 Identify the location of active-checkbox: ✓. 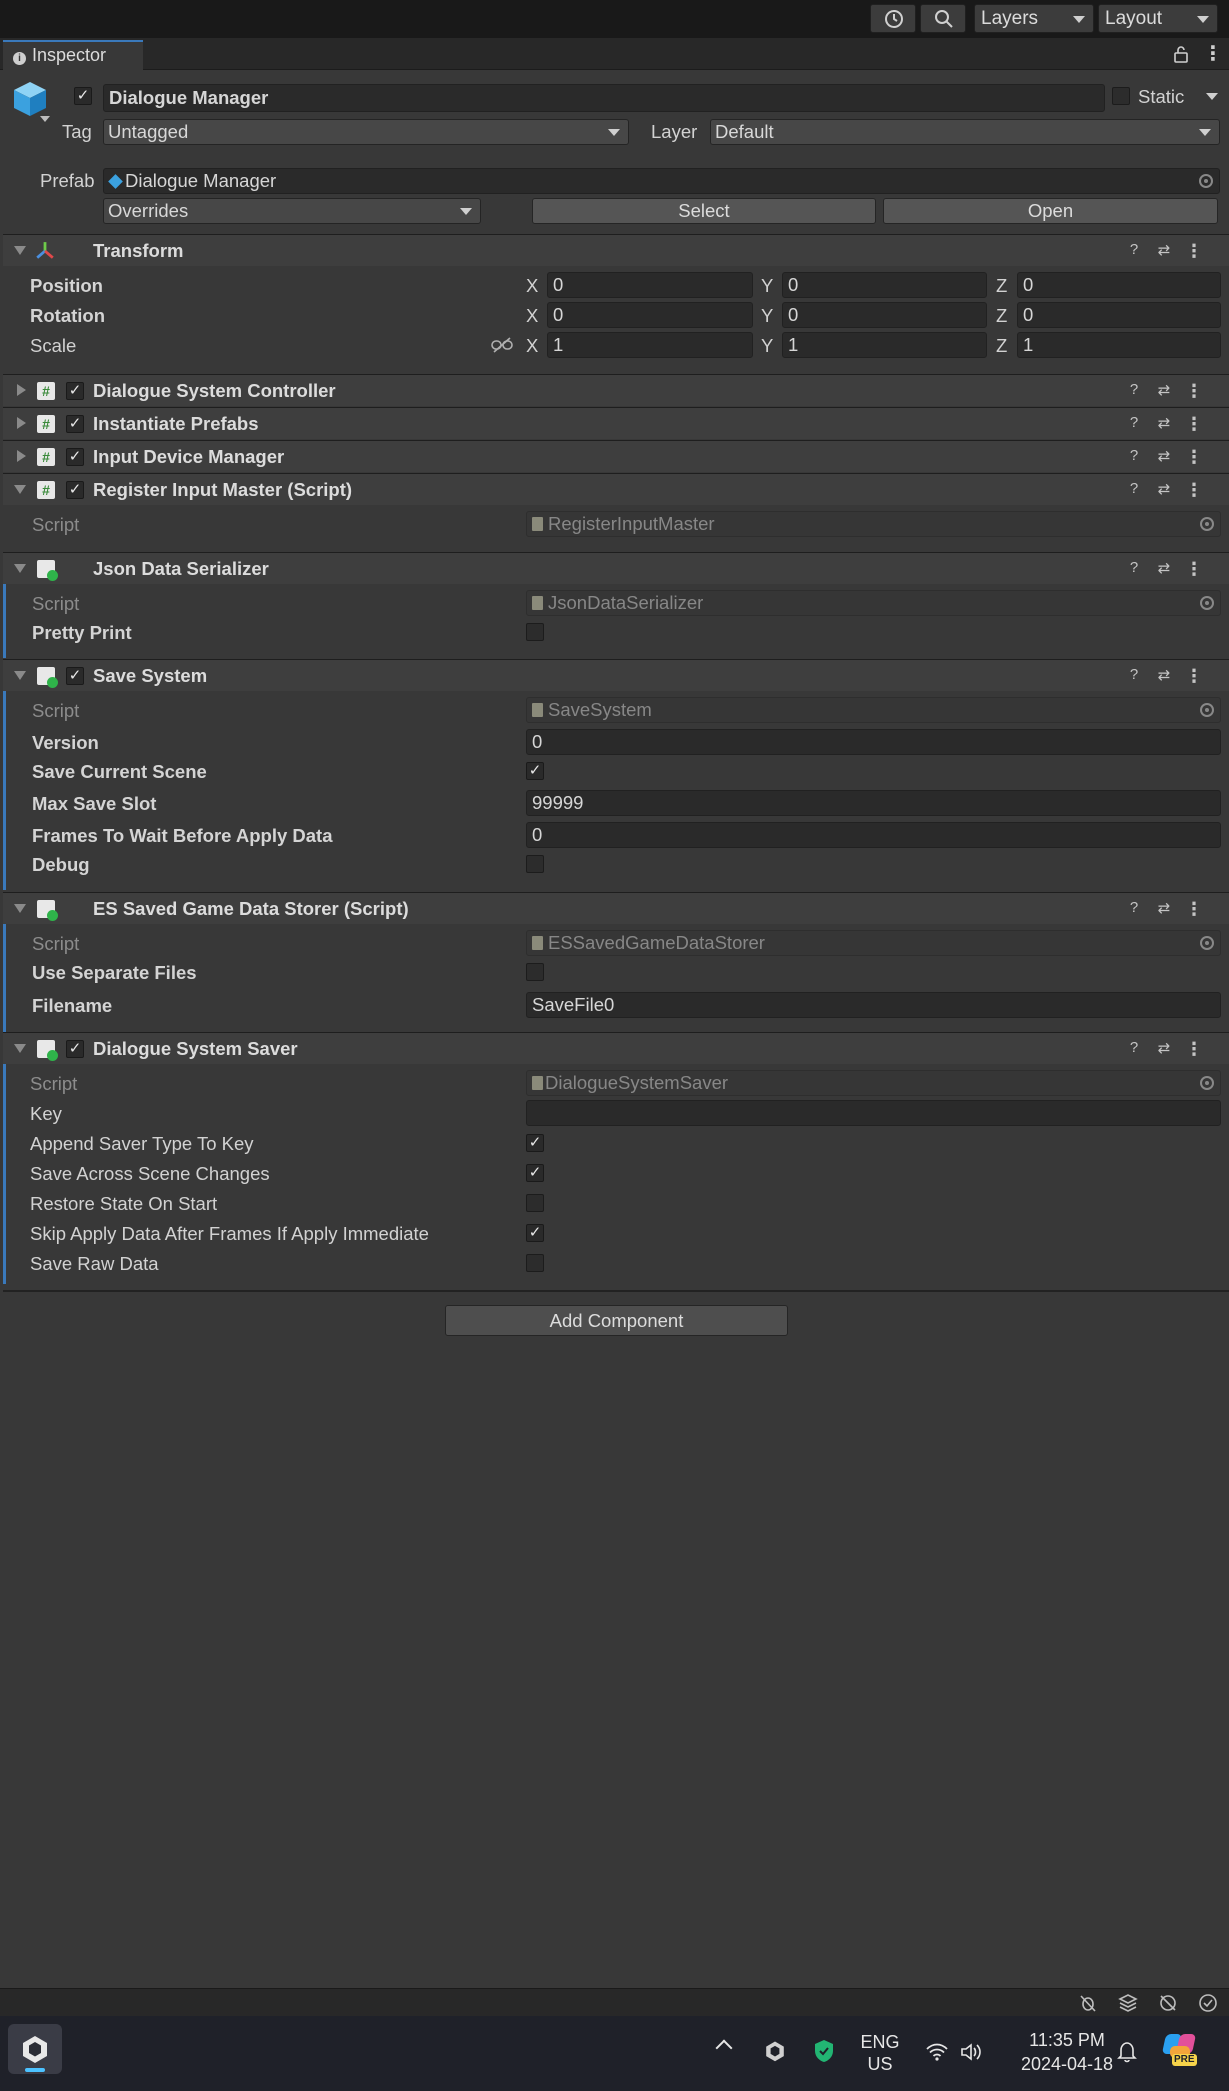
(83, 96).